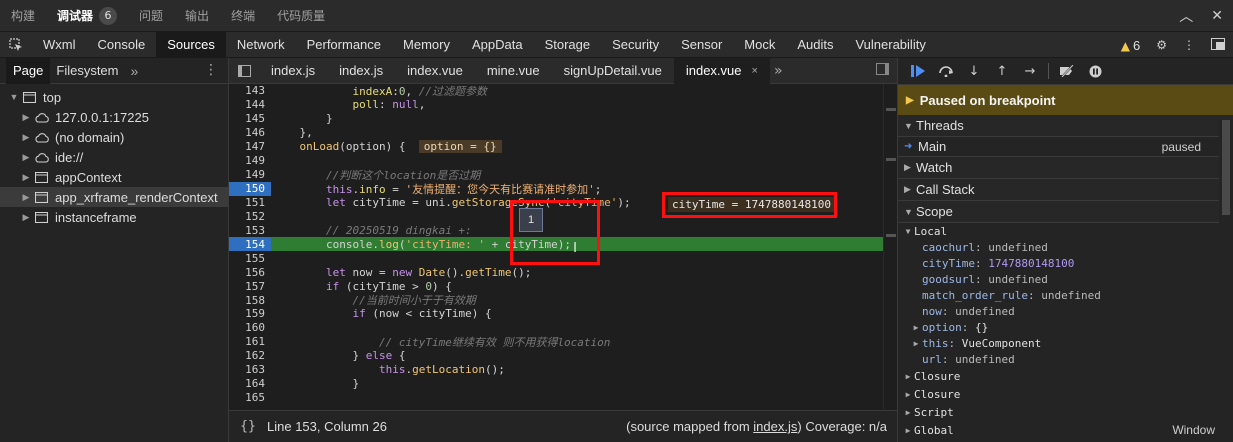 The image size is (1233, 442). Describe the element at coordinates (1065, 376) in the screenshot. I see `scope-closure1: ▶ Closure` at that location.